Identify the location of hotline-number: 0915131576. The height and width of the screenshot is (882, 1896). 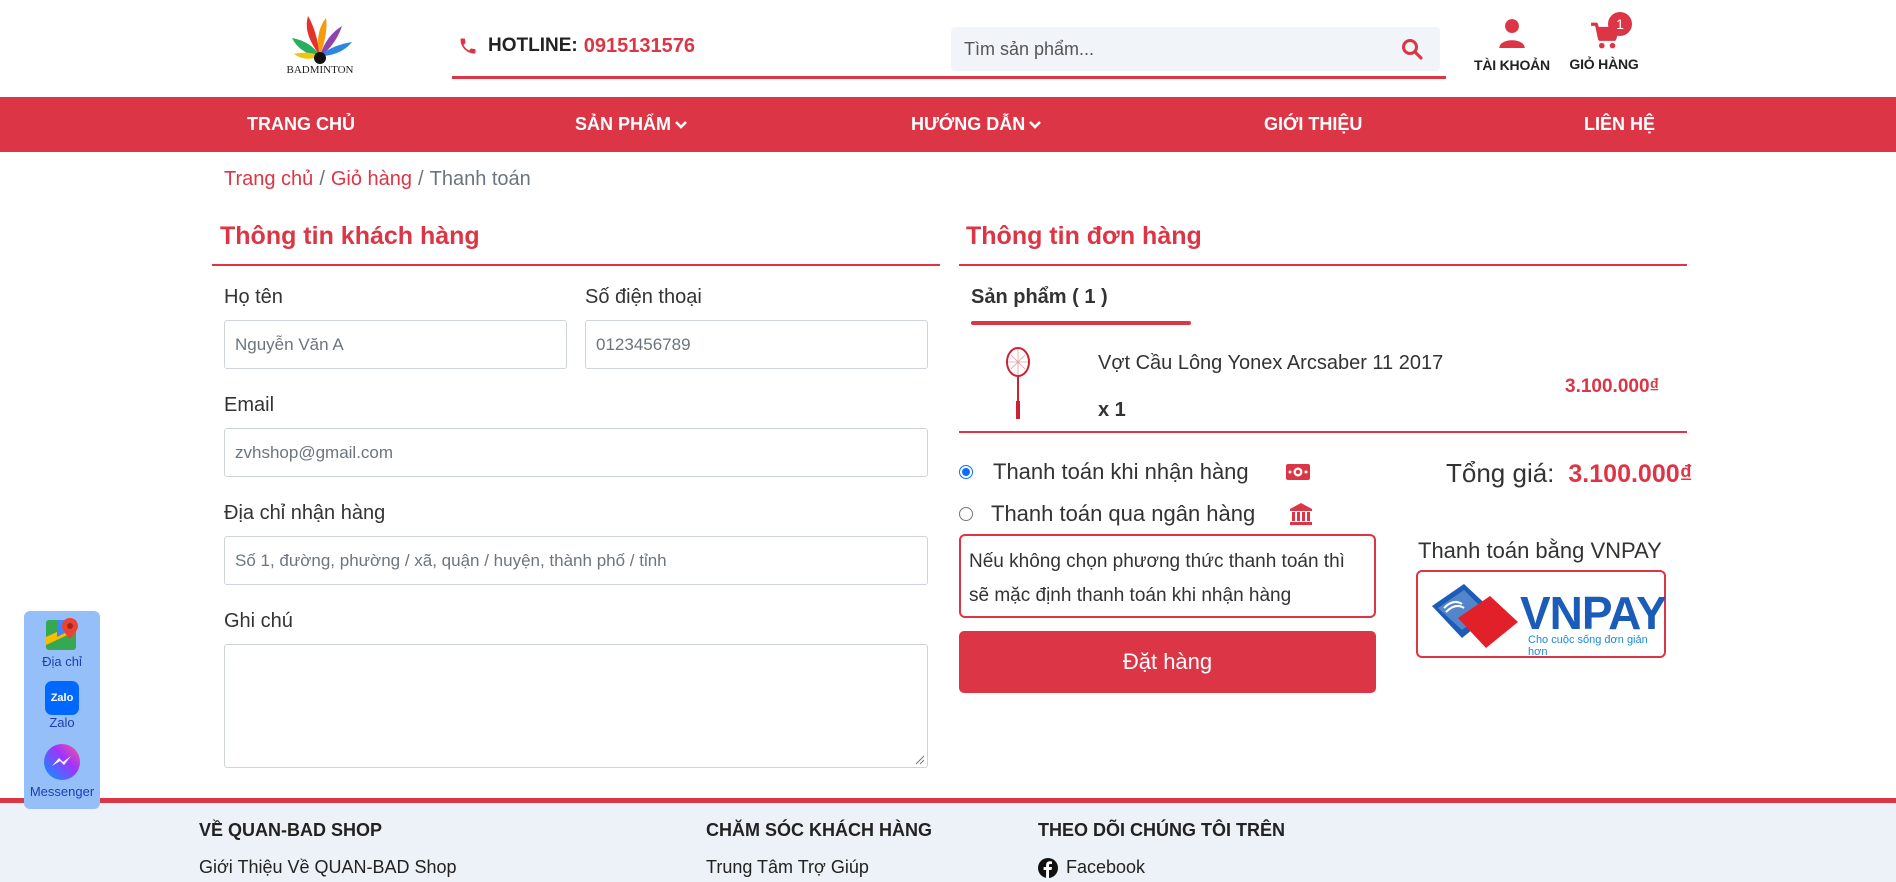
(639, 46).